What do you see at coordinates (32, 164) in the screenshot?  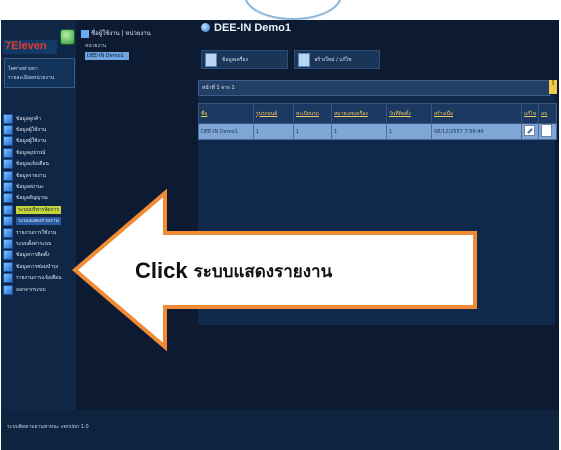 I see `sidebar-item-label: ข้อมูลแจ้งเตือน` at bounding box center [32, 164].